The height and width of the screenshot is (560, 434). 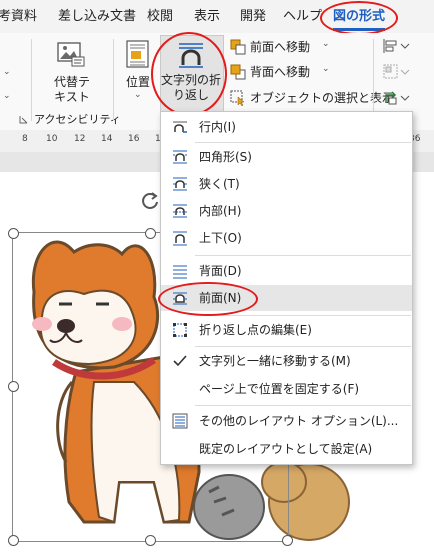 What do you see at coordinates (180, 157) in the screenshot?
I see `square-wrap-icon` at bounding box center [180, 157].